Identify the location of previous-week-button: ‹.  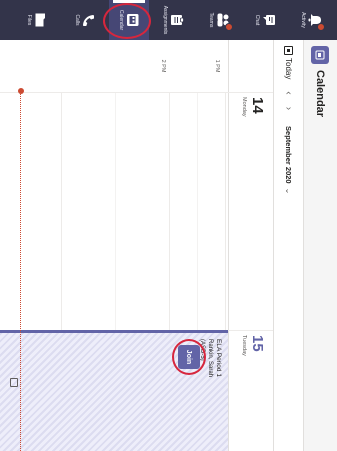
(288, 92).